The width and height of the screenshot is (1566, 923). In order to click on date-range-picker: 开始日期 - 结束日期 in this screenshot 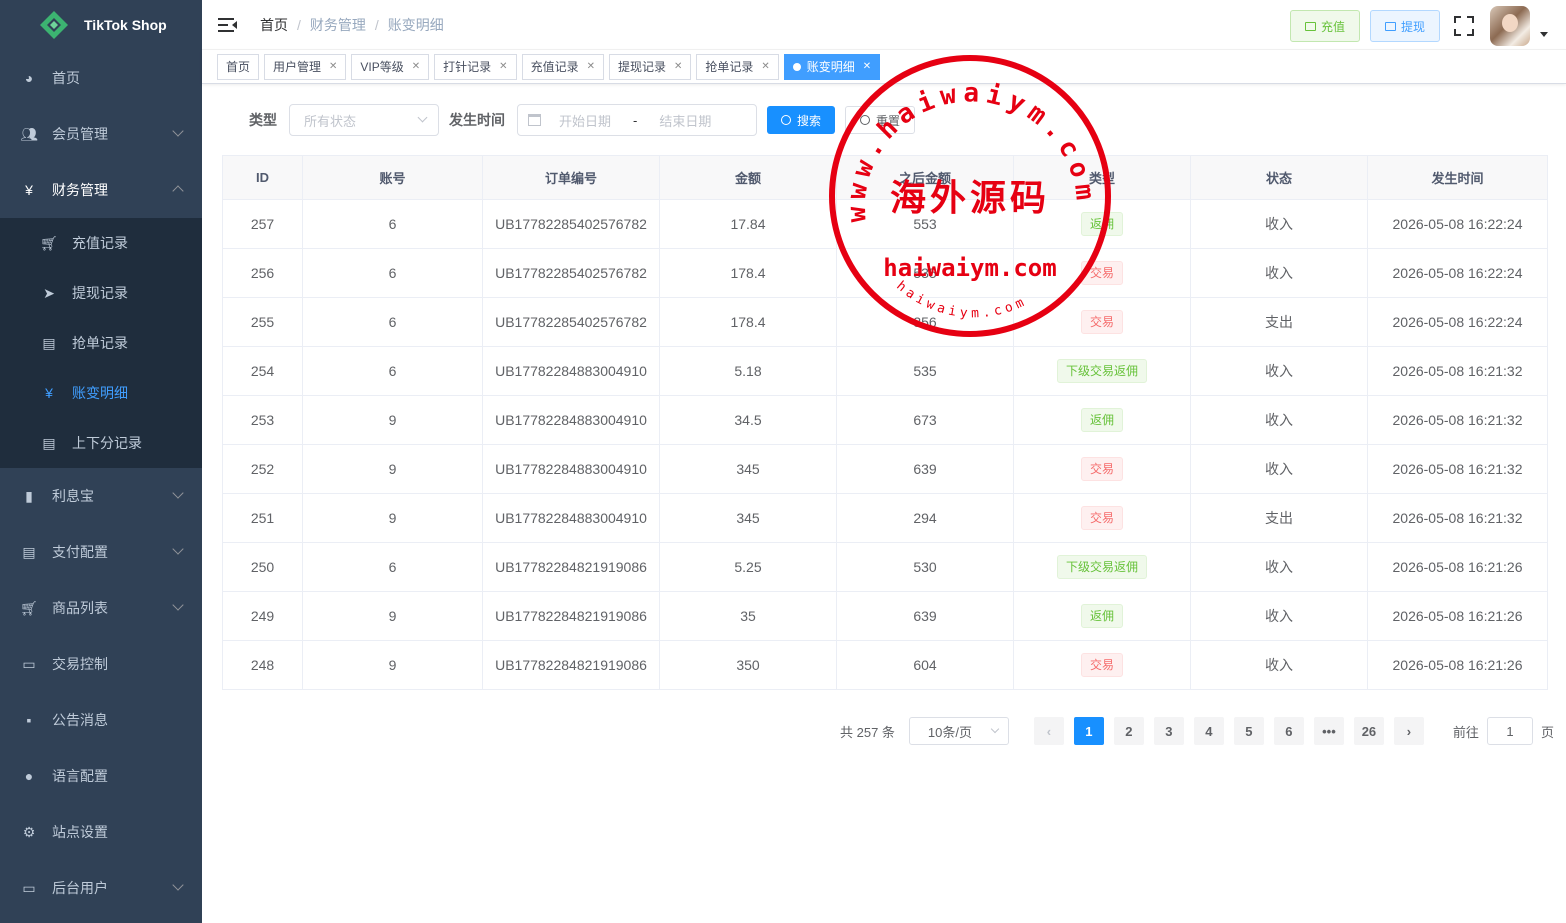, I will do `click(637, 120)`.